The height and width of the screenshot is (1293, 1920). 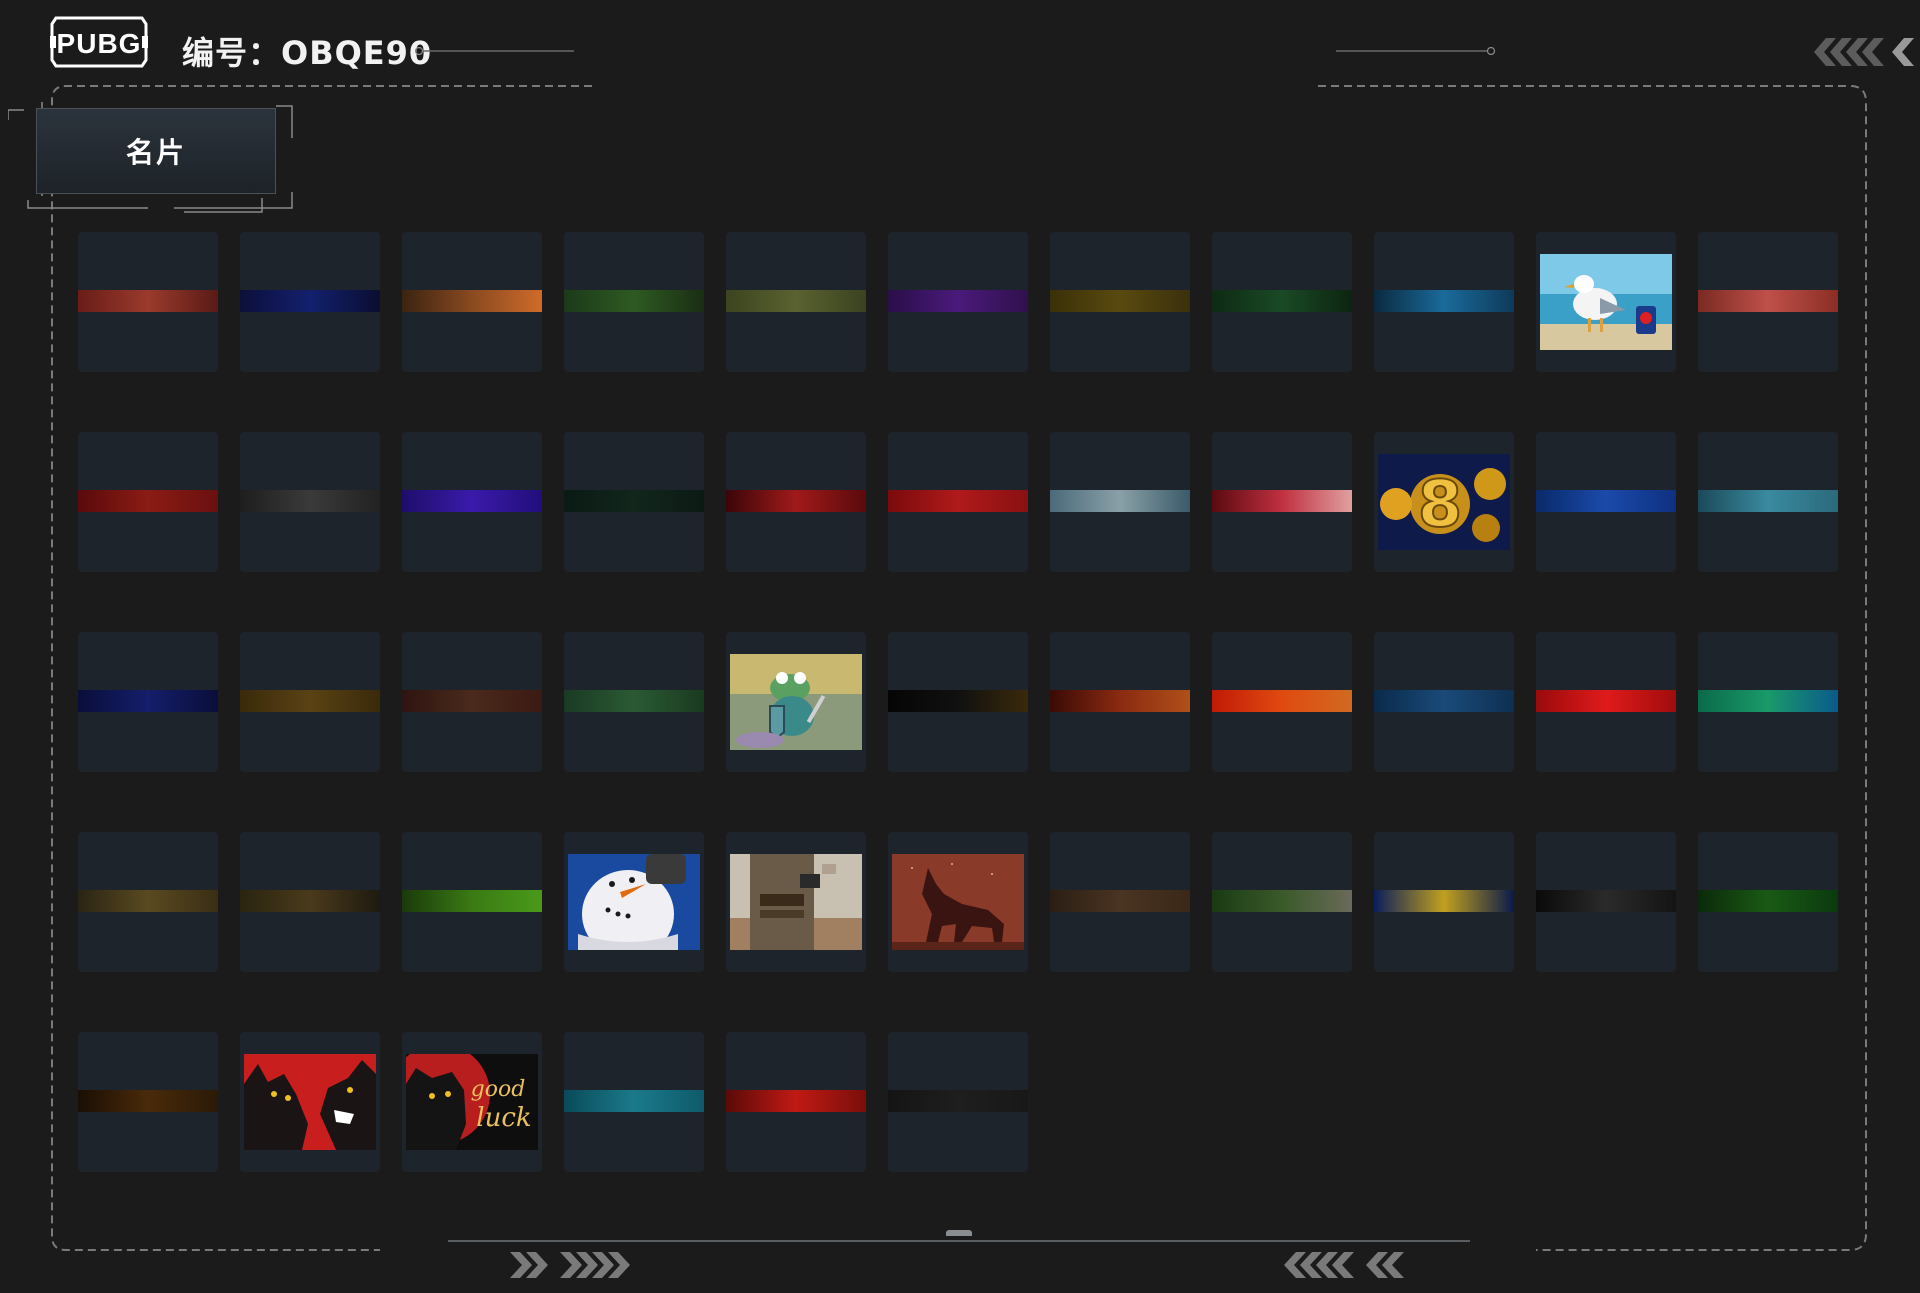 What do you see at coordinates (959, 1241) in the screenshot?
I see `bottom-divider` at bounding box center [959, 1241].